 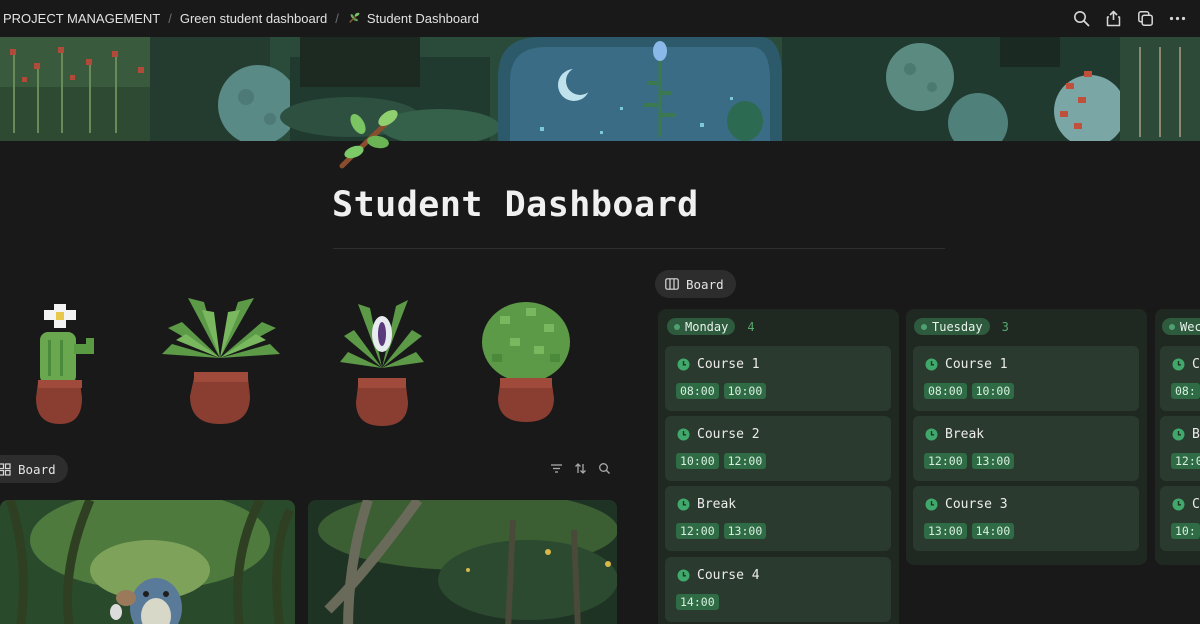 I want to click on breadcrumb-green-student-dashboard: Green student dashboard, so click(x=253, y=18).